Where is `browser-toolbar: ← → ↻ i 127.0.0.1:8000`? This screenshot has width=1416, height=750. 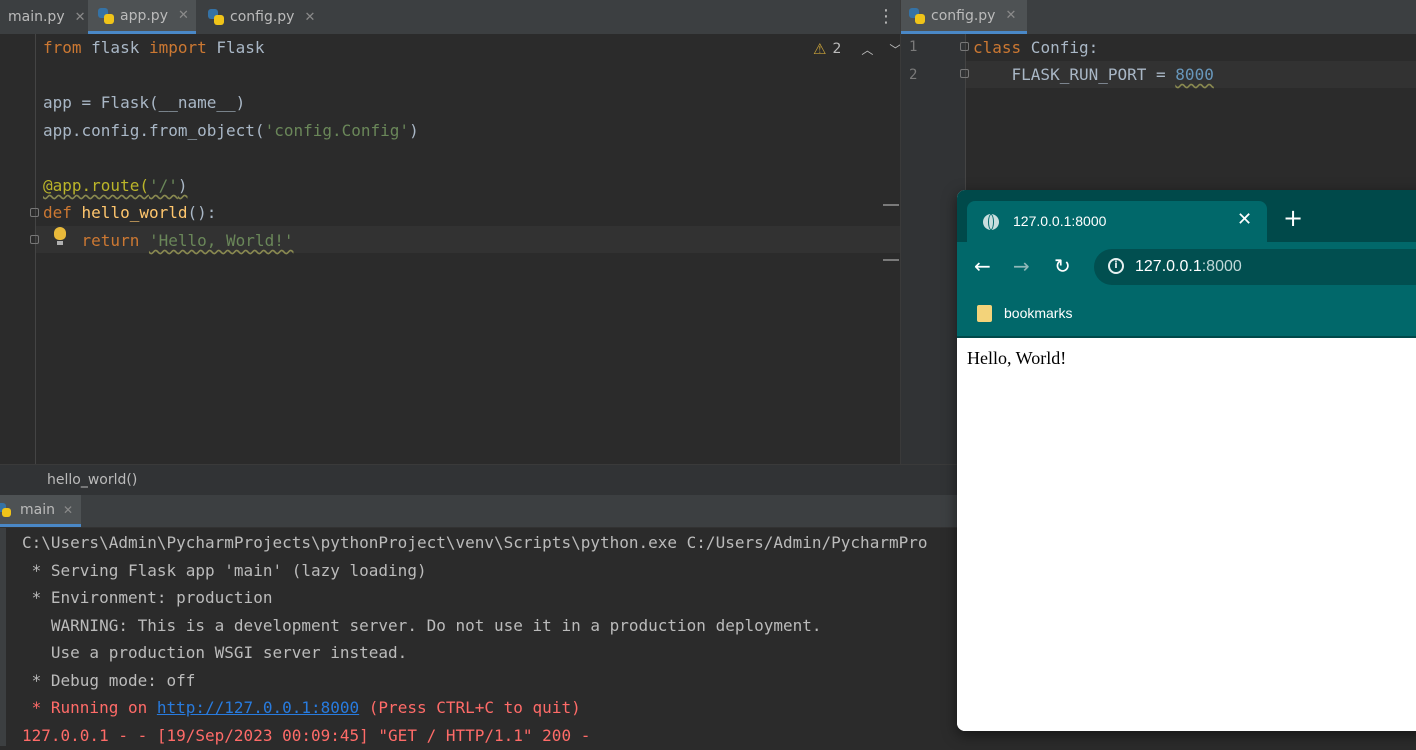 browser-toolbar: ← → ↻ i 127.0.0.1:8000 is located at coordinates (1186, 267).